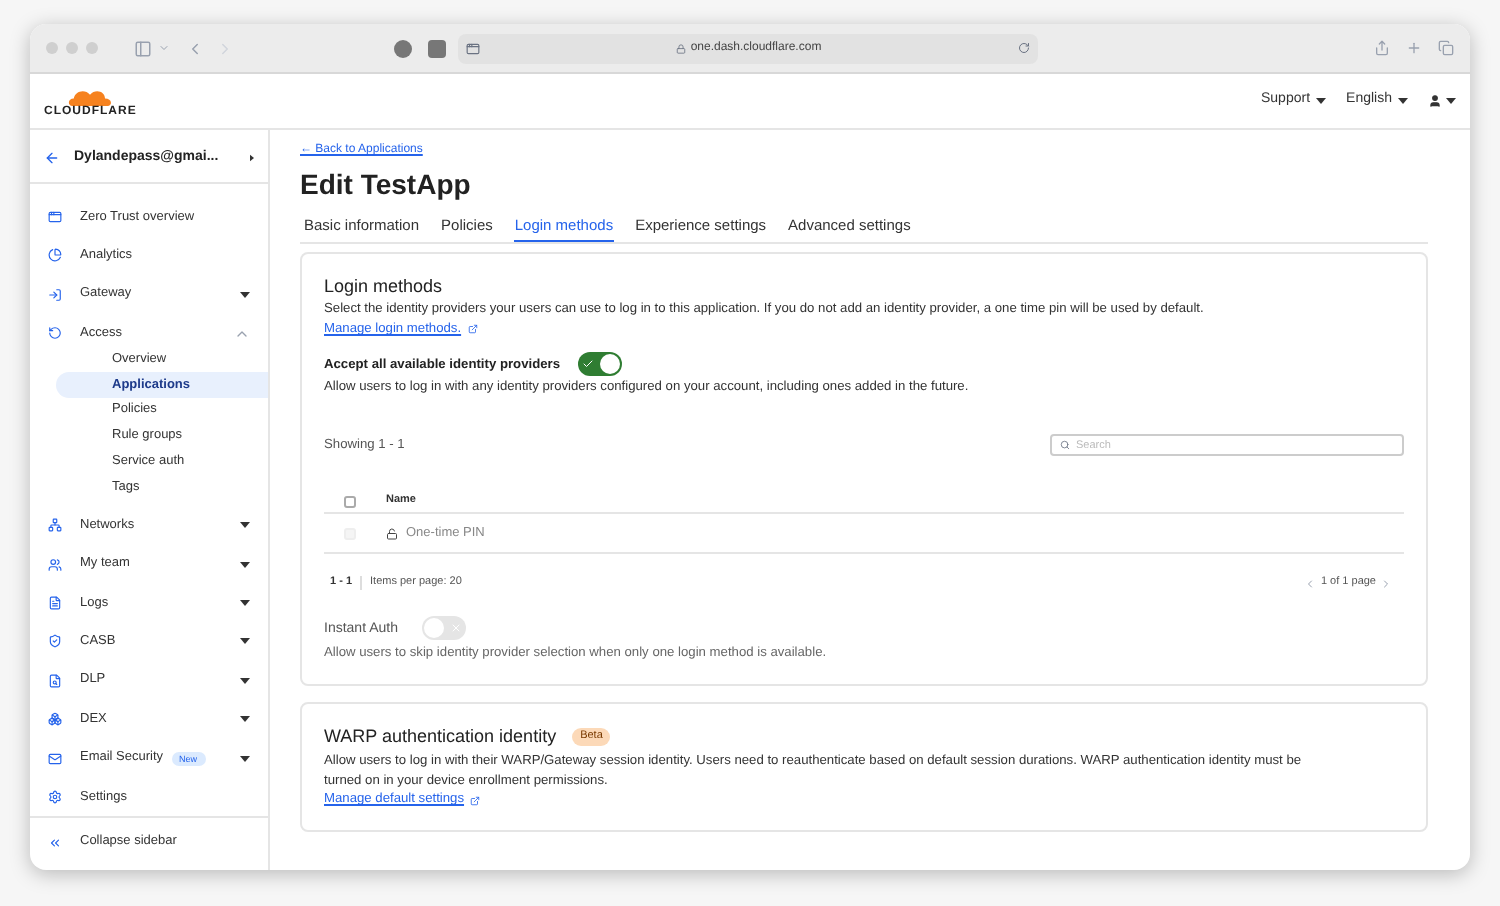 The width and height of the screenshot is (1500, 906). What do you see at coordinates (252, 157) in the screenshot?
I see `caret-right-icon` at bounding box center [252, 157].